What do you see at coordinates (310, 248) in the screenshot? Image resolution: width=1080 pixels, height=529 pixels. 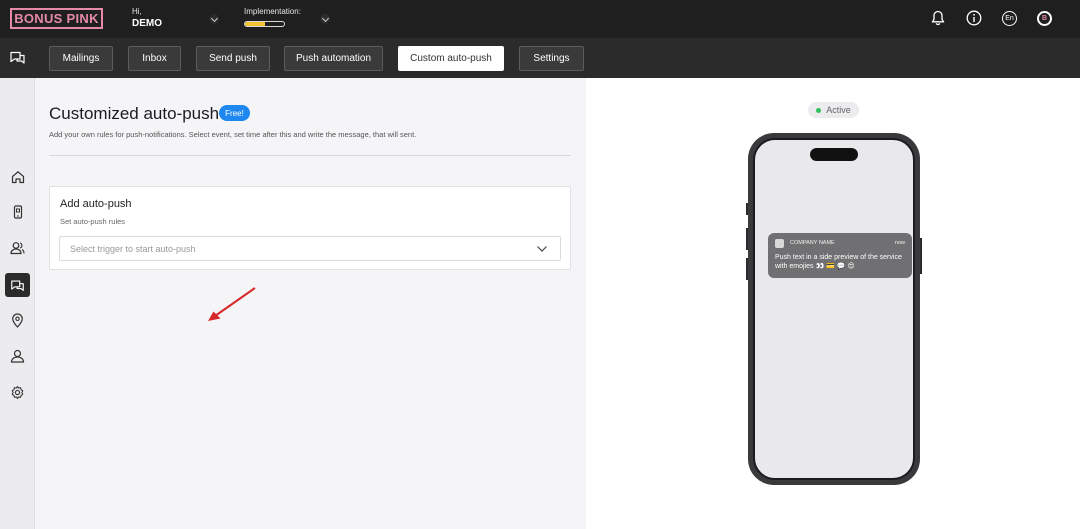 I see `trigger-select: Select trigger to start auto-push` at bounding box center [310, 248].